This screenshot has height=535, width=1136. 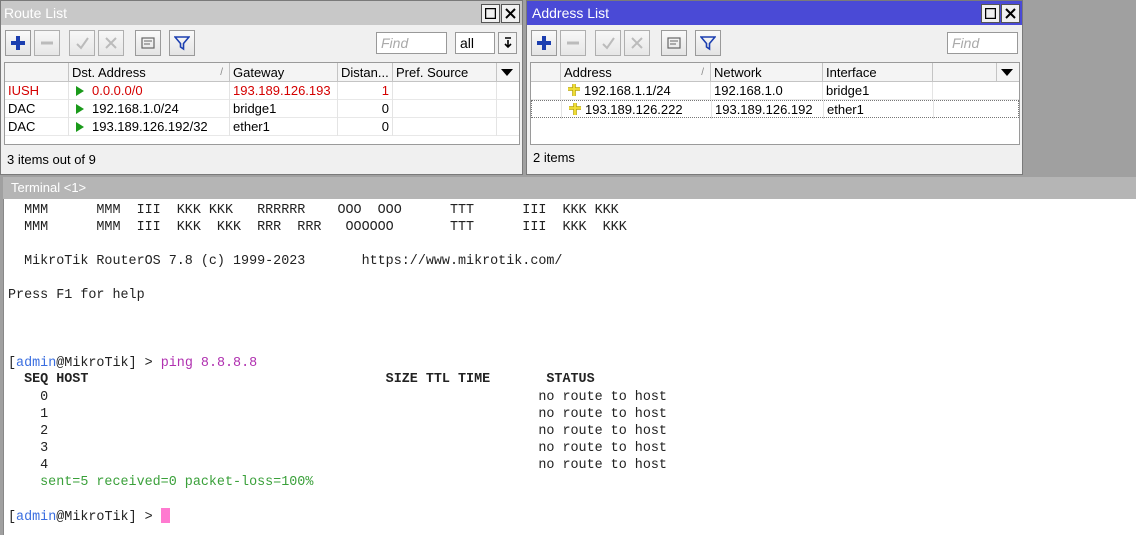 What do you see at coordinates (51, 159) in the screenshot?
I see `route-status: 3 items out of 9` at bounding box center [51, 159].